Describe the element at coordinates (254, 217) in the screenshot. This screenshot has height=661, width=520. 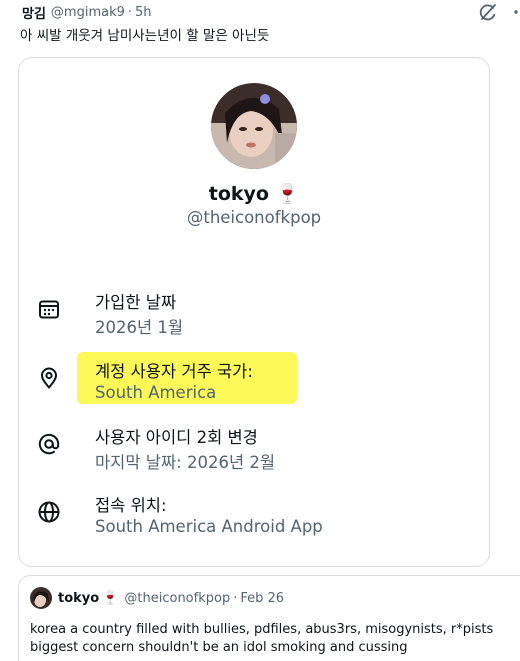
I see `profile-handle: @theiconofkpop` at that location.